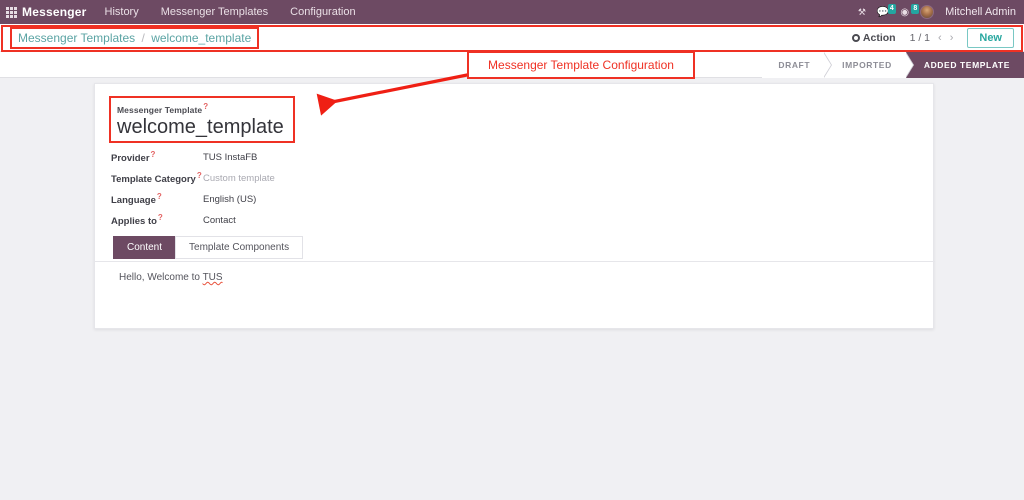 This screenshot has height=500, width=1024. I want to click on breadcrumb: Messenger Templates / welcome_template, so click(135, 37).